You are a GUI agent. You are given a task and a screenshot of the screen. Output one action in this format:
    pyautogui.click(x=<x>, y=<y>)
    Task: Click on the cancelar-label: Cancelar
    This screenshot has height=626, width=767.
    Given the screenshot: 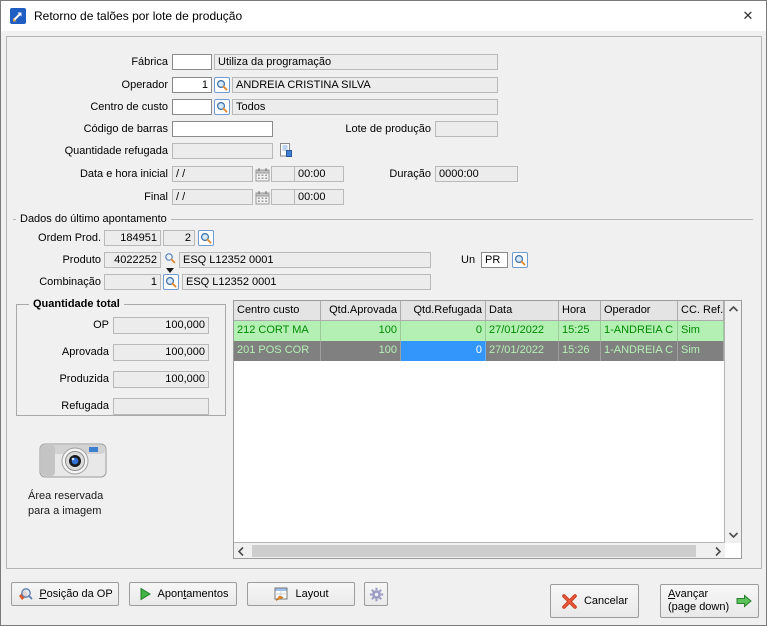 What is the action you would take?
    pyautogui.click(x=606, y=601)
    